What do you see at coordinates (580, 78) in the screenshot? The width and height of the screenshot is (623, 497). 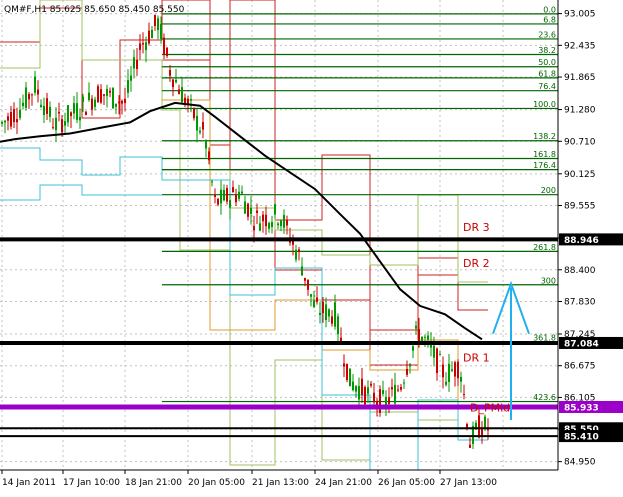 I see `price-tick-label: 91.865` at bounding box center [580, 78].